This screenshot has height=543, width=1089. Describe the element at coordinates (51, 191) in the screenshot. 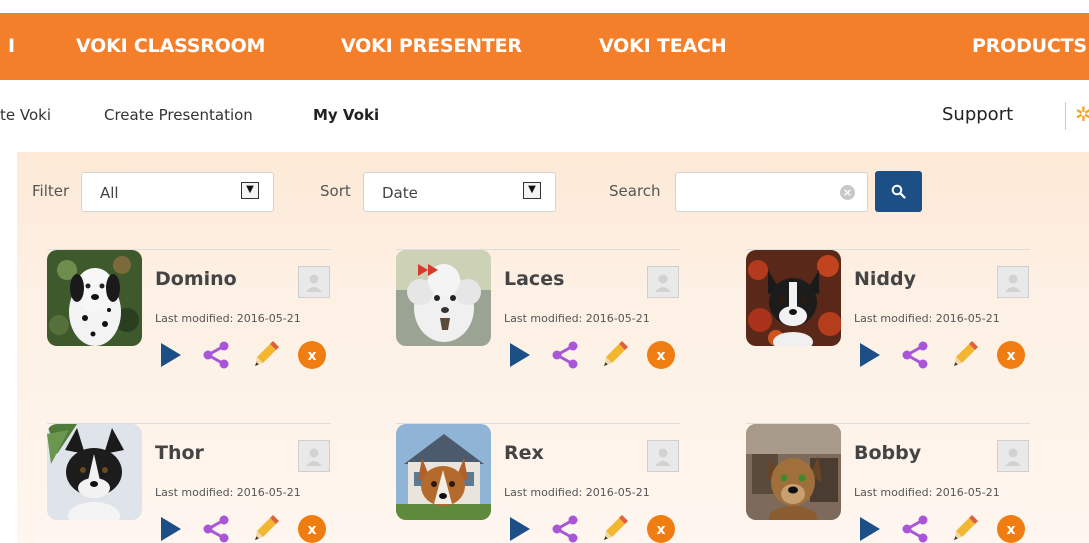

I see `filter-label: Filter` at that location.